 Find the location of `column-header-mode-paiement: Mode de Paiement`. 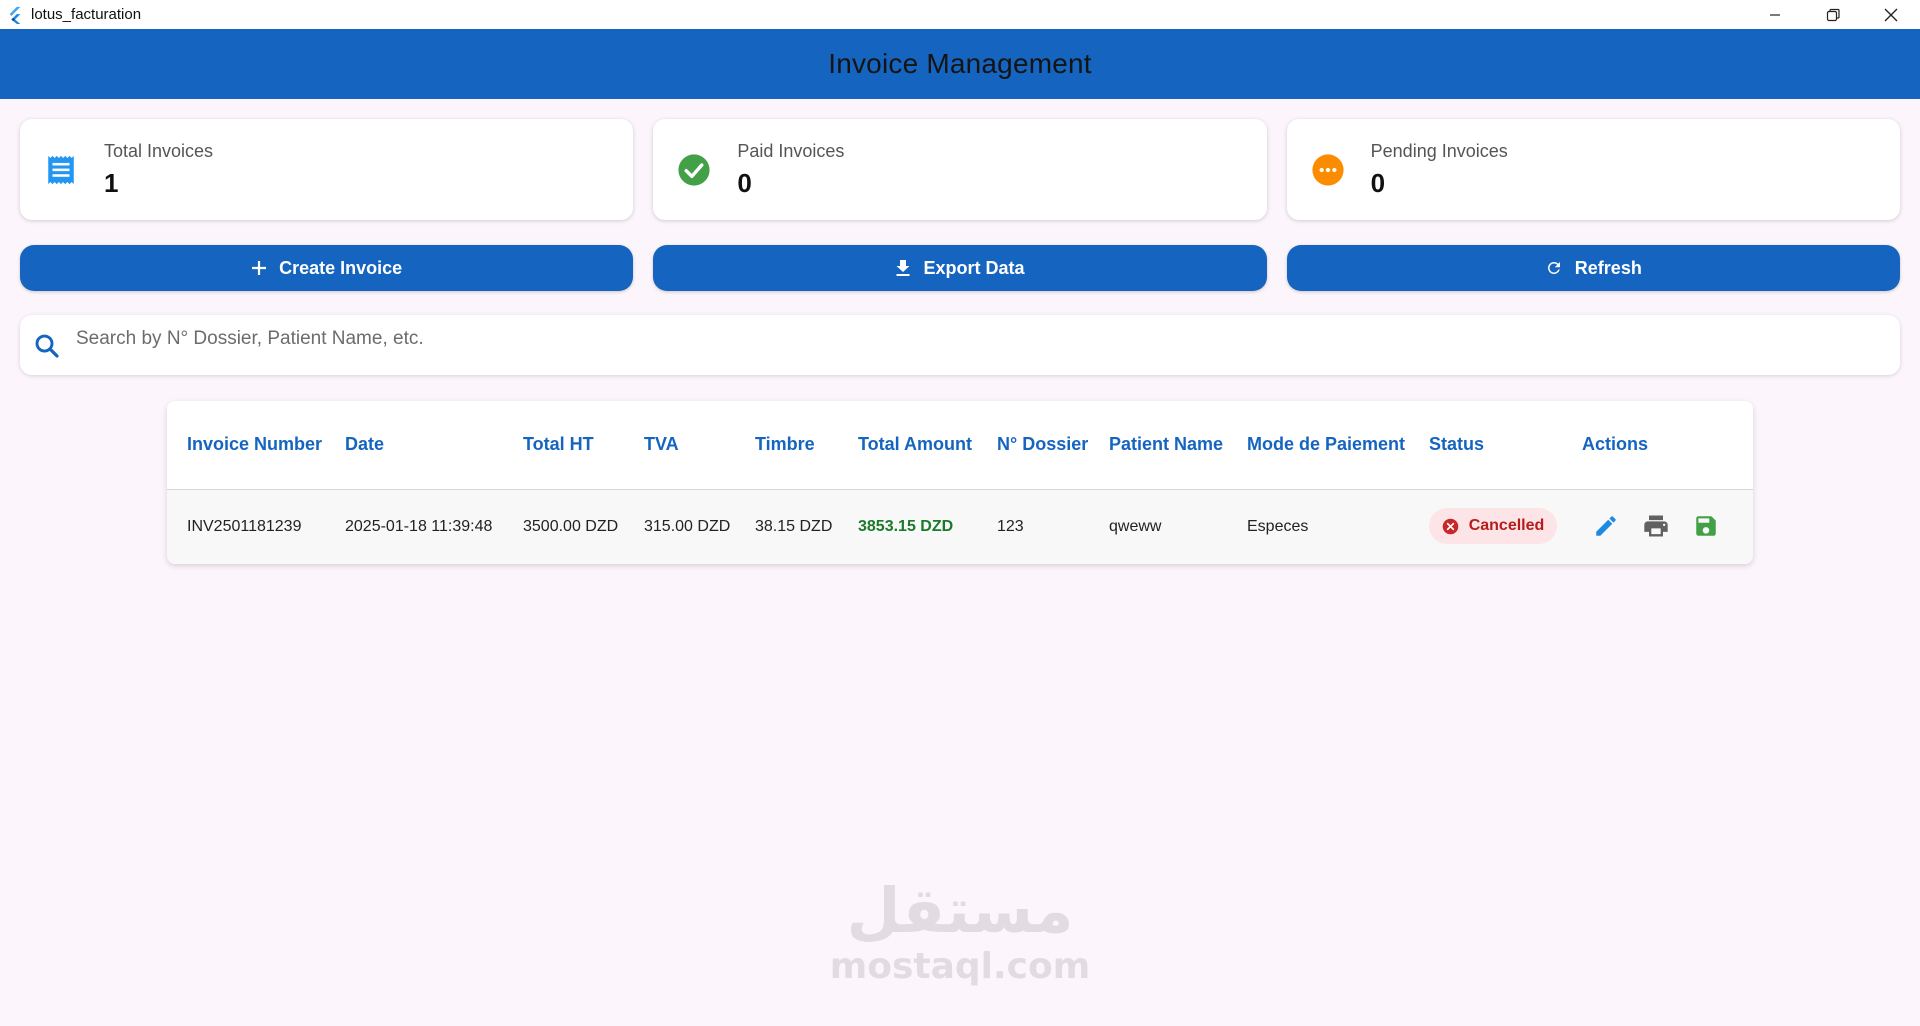

column-header-mode-paiement: Mode de Paiement is located at coordinates (1326, 444).